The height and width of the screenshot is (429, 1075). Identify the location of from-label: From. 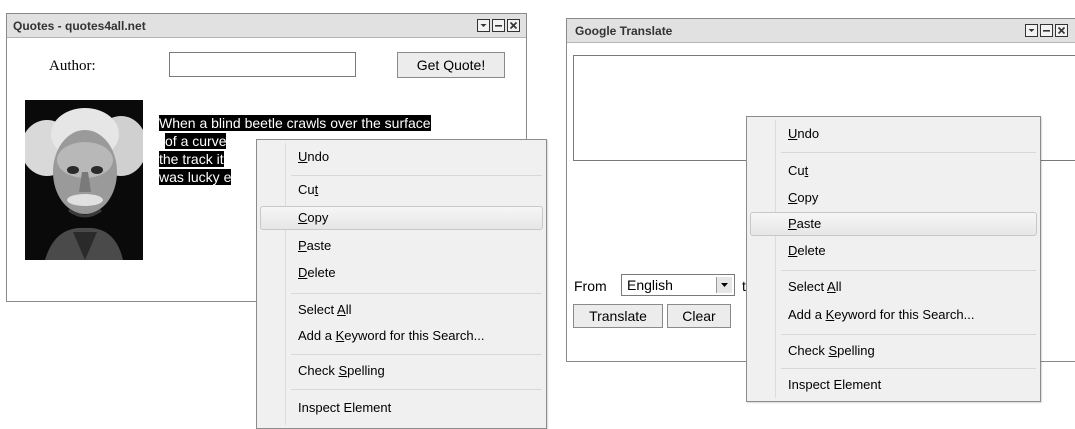
(590, 286).